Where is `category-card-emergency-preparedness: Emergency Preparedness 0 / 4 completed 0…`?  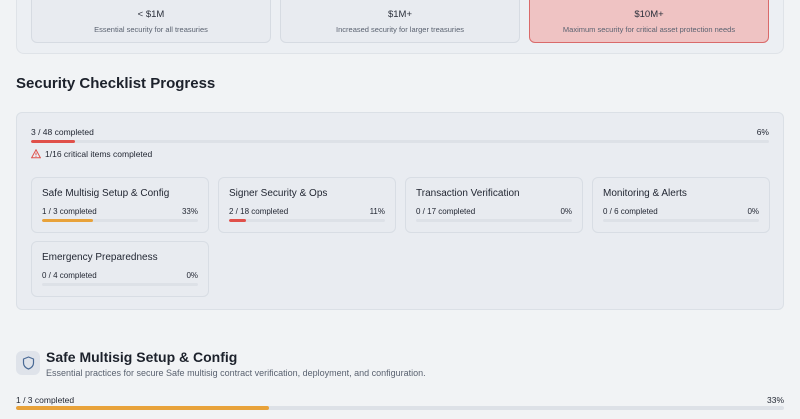 category-card-emergency-preparedness: Emergency Preparedness 0 / 4 completed 0… is located at coordinates (120, 269).